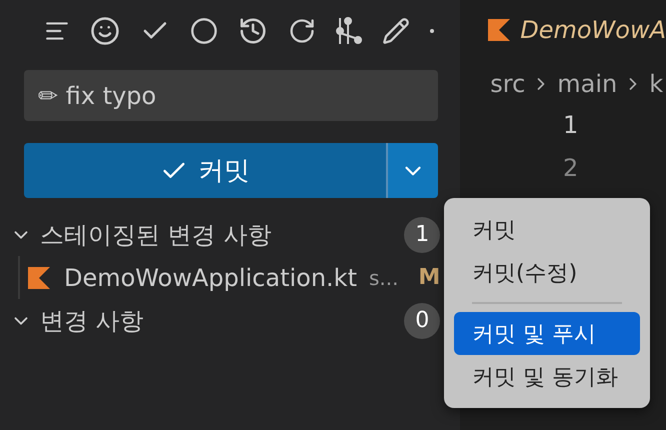 The width and height of the screenshot is (666, 430). Describe the element at coordinates (206, 170) in the screenshot. I see `commit-button: 커밋` at that location.